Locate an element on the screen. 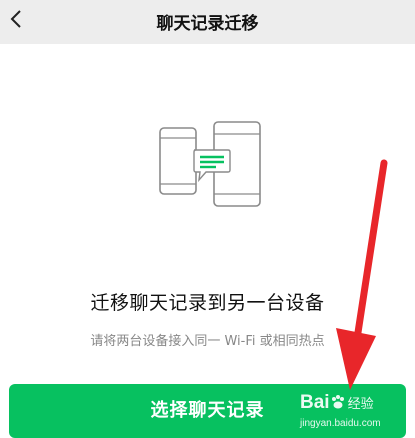  top-bar: 聊天记录迁移 is located at coordinates (207, 22).